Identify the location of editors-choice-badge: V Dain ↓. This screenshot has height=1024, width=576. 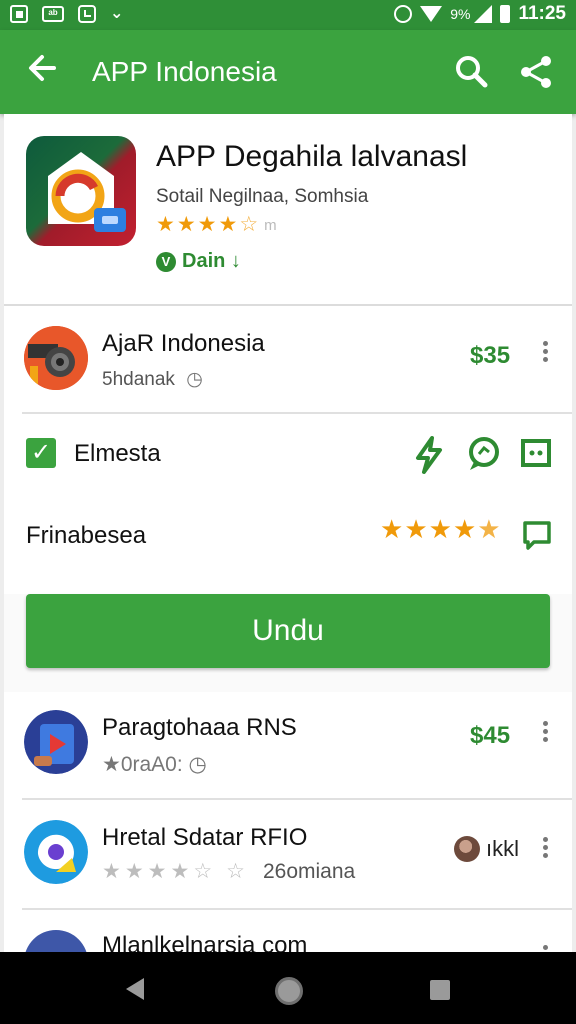
(198, 261).